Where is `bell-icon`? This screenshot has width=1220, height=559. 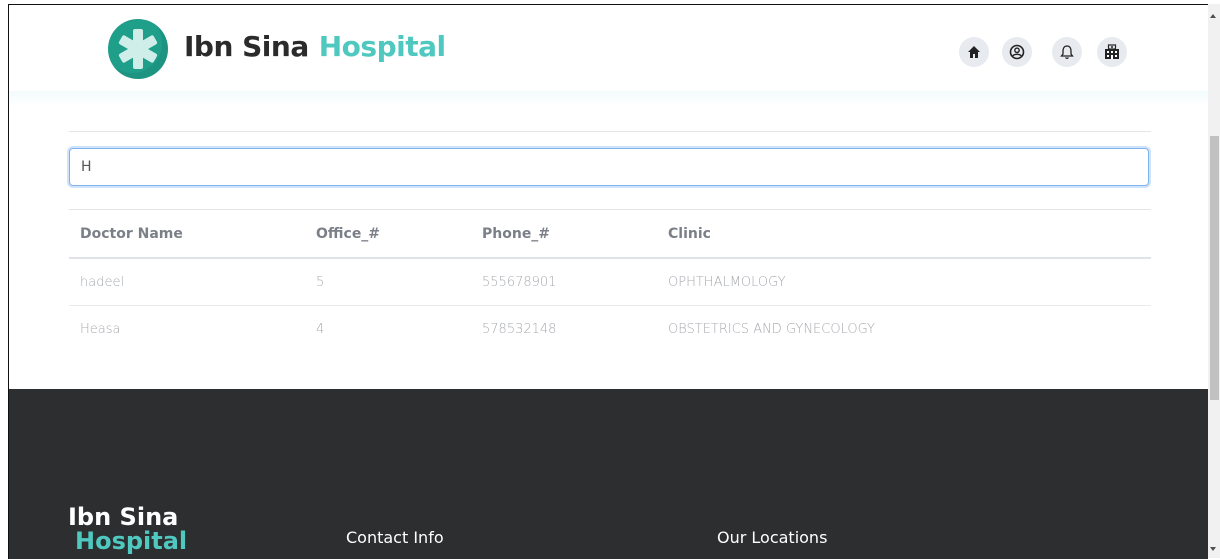
bell-icon is located at coordinates (1067, 52).